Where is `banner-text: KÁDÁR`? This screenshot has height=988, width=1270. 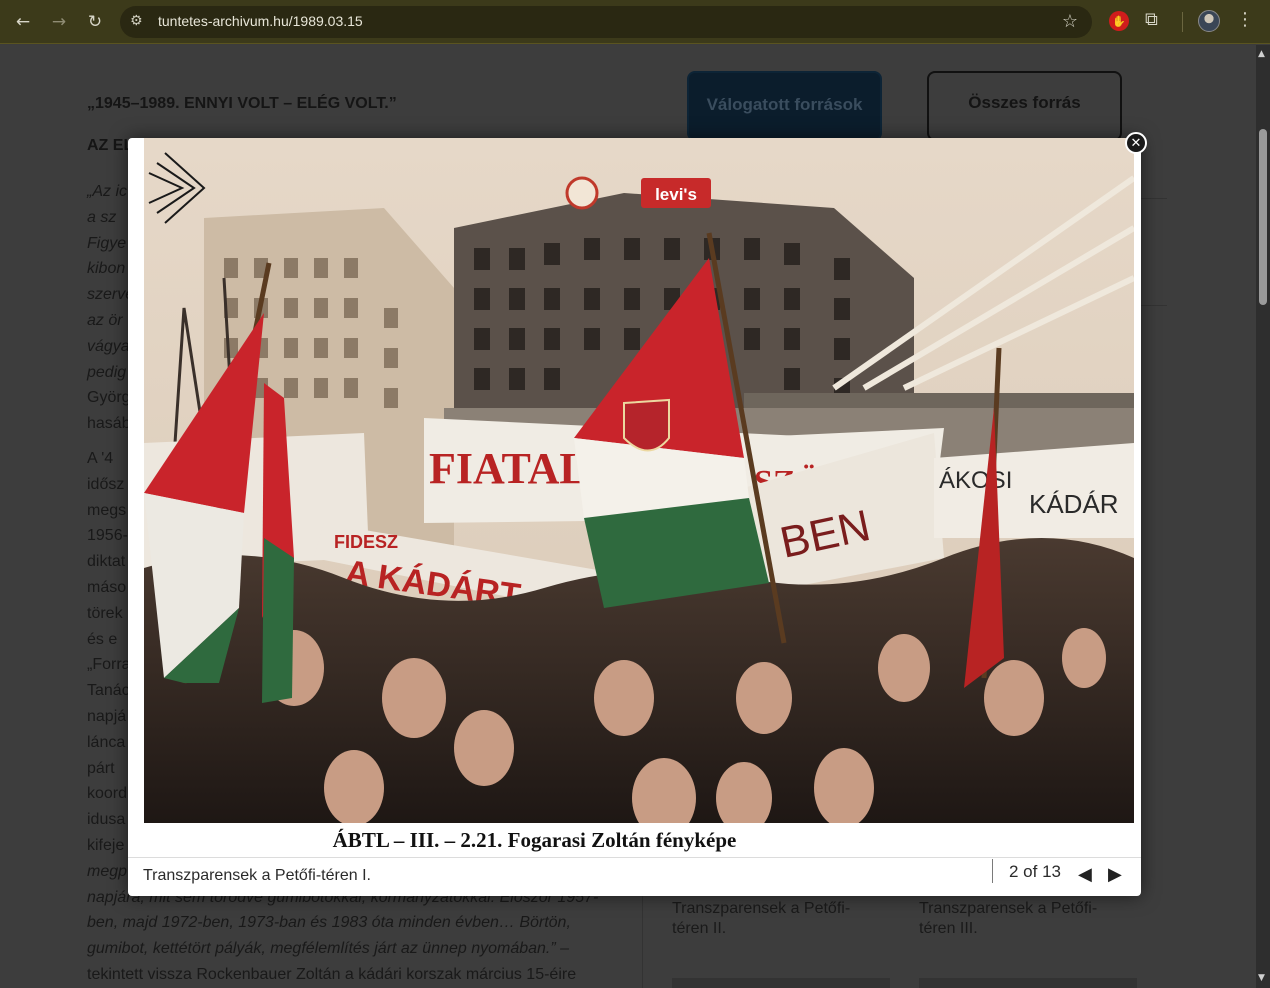 banner-text: KÁDÁR is located at coordinates (1074, 504).